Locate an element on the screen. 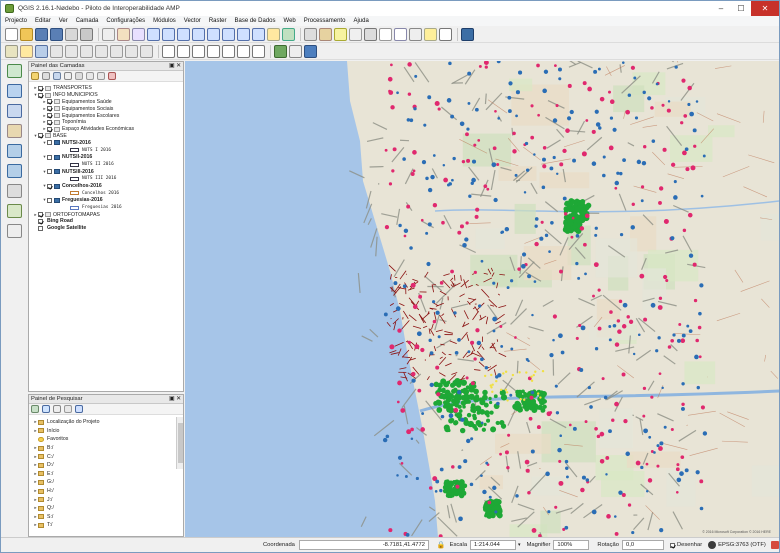 The height and width of the screenshot is (553, 780). zoom-selection-icon is located at coordinates (213, 34).